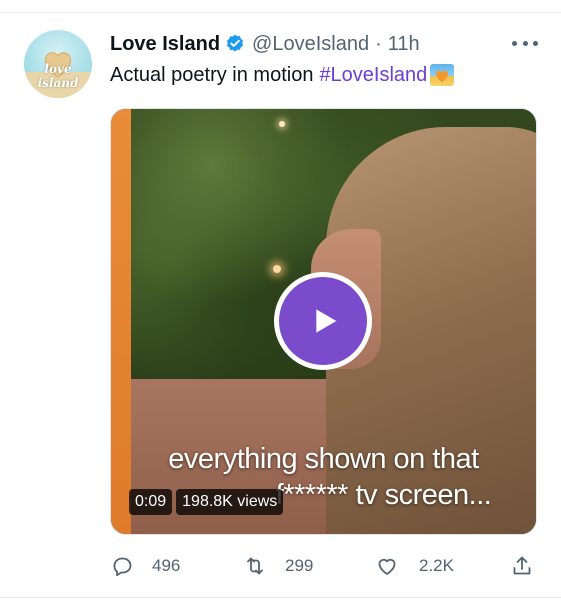  I want to click on share-icon, so click(522, 565).